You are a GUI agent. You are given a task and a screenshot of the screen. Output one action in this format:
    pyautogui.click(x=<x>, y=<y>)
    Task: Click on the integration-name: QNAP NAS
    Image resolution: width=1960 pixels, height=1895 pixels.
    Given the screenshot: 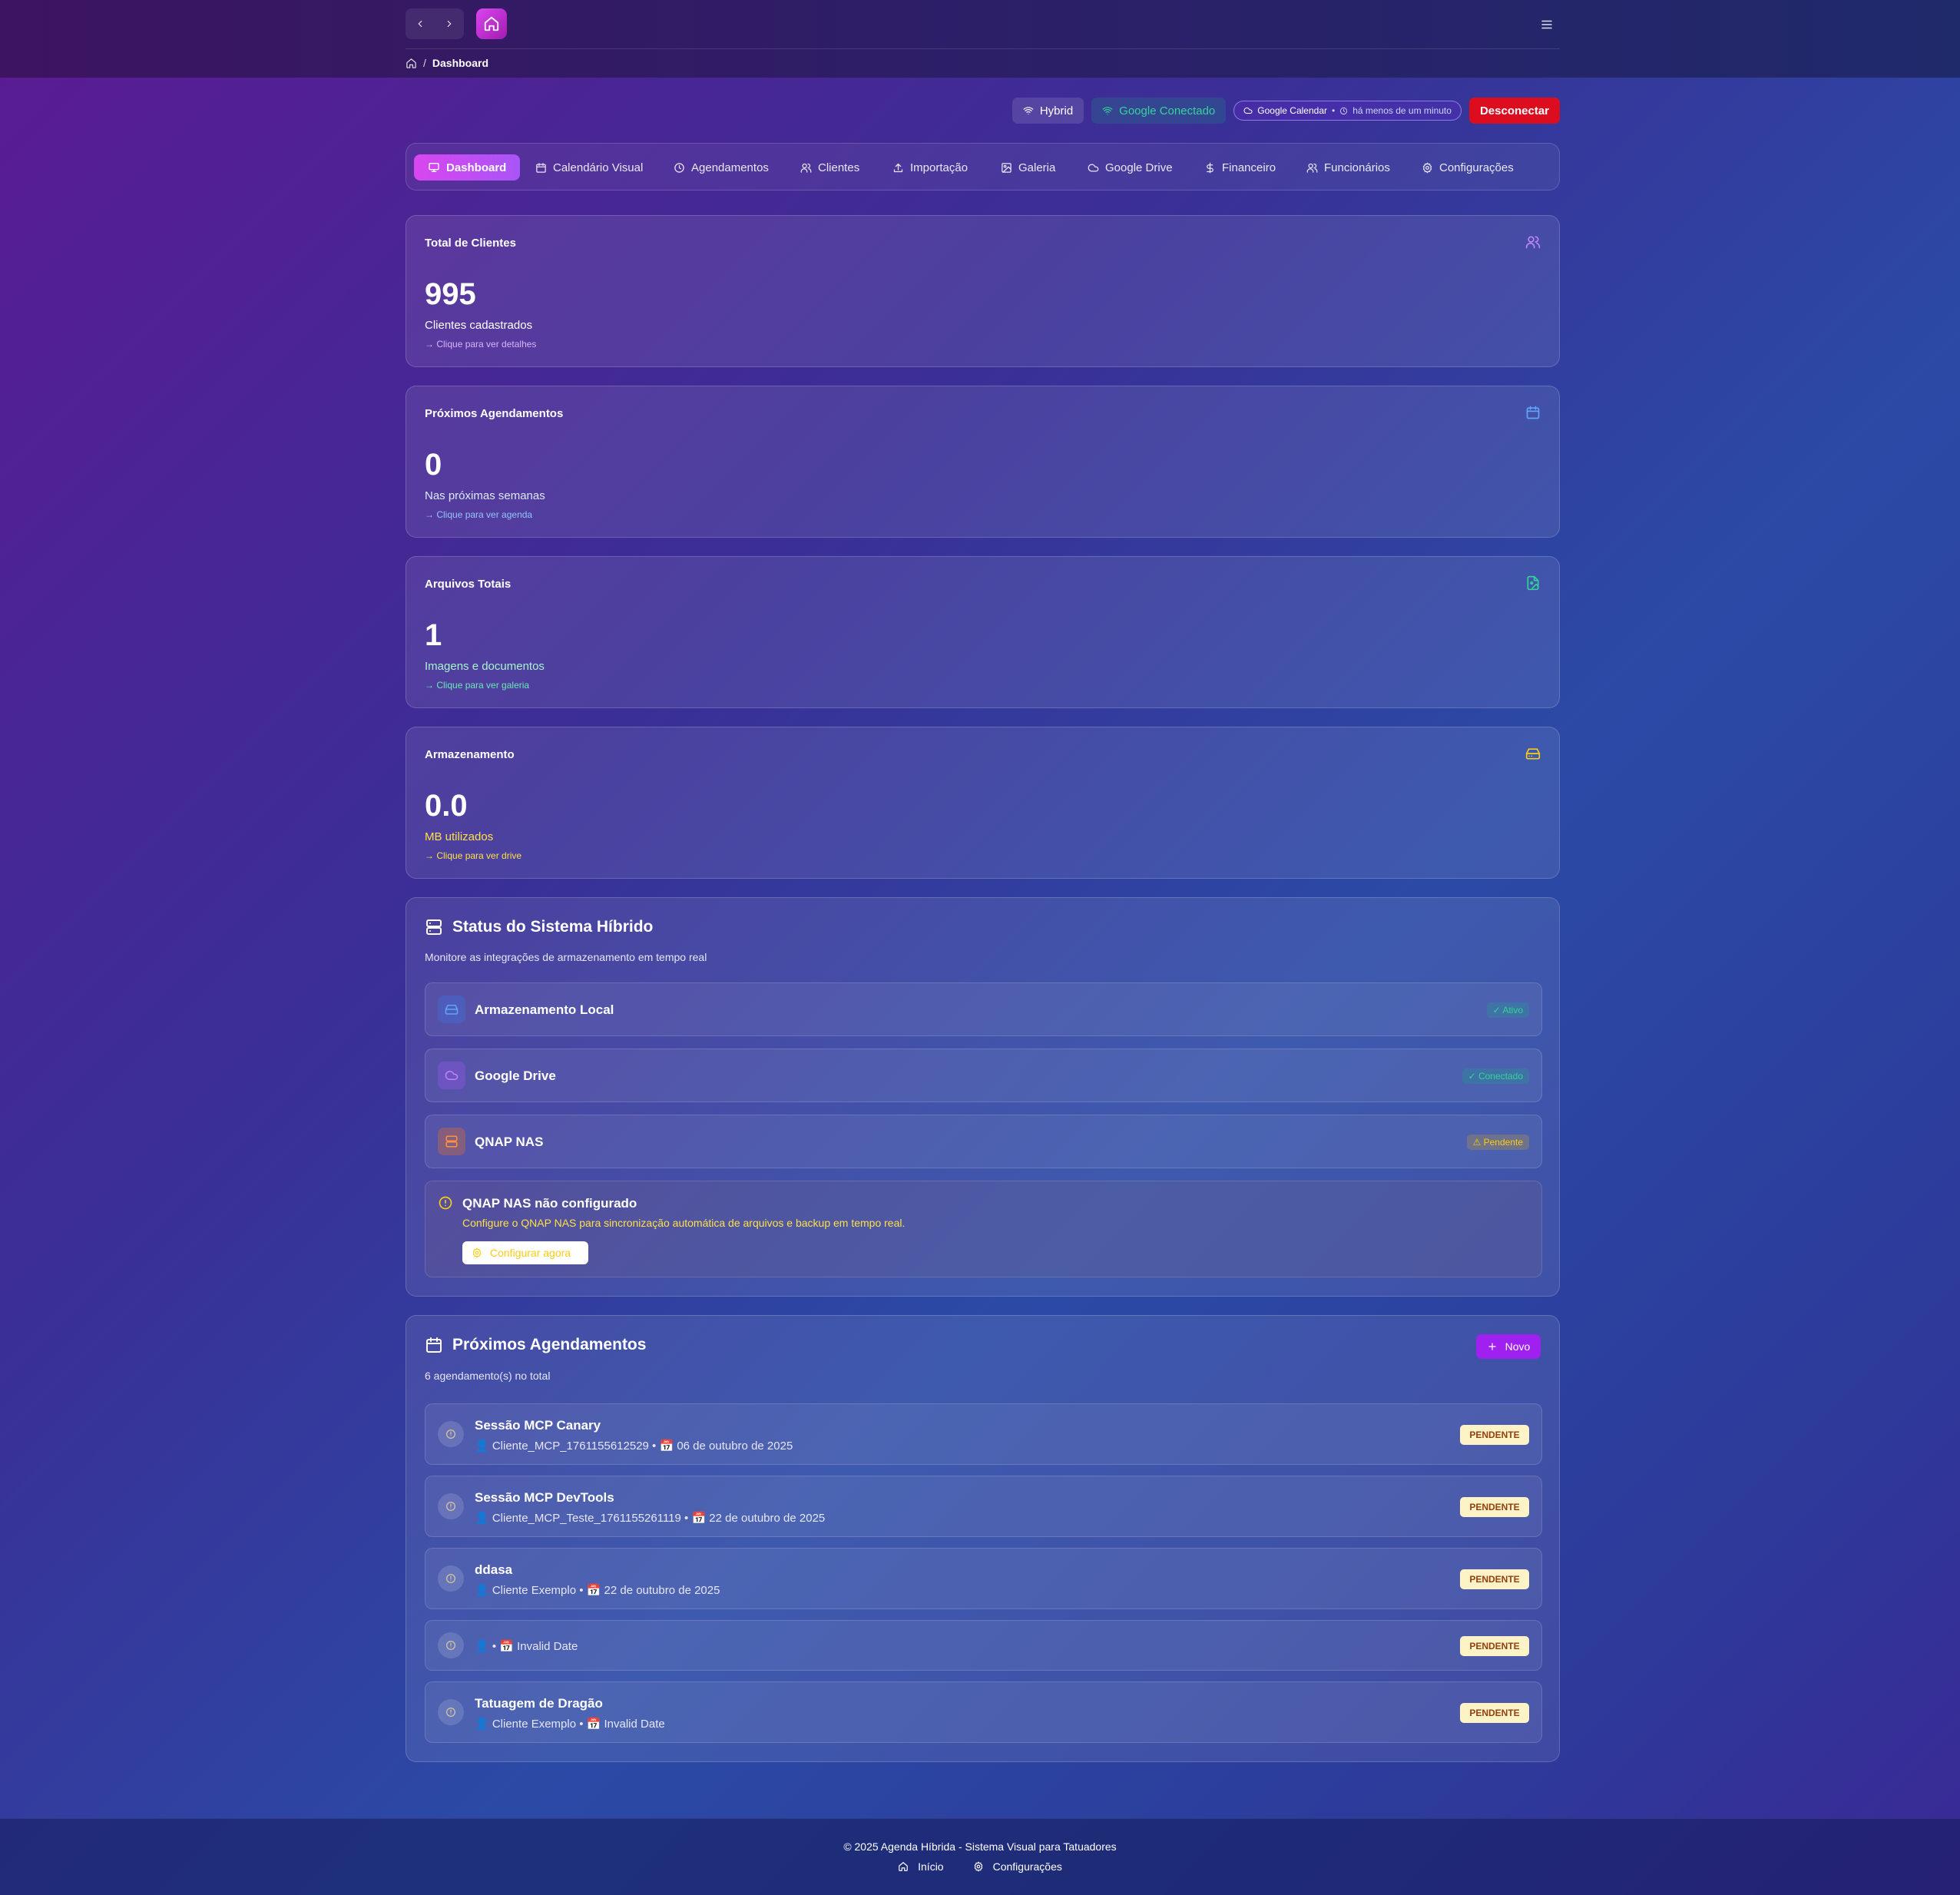 What is the action you would take?
    pyautogui.click(x=509, y=1142)
    